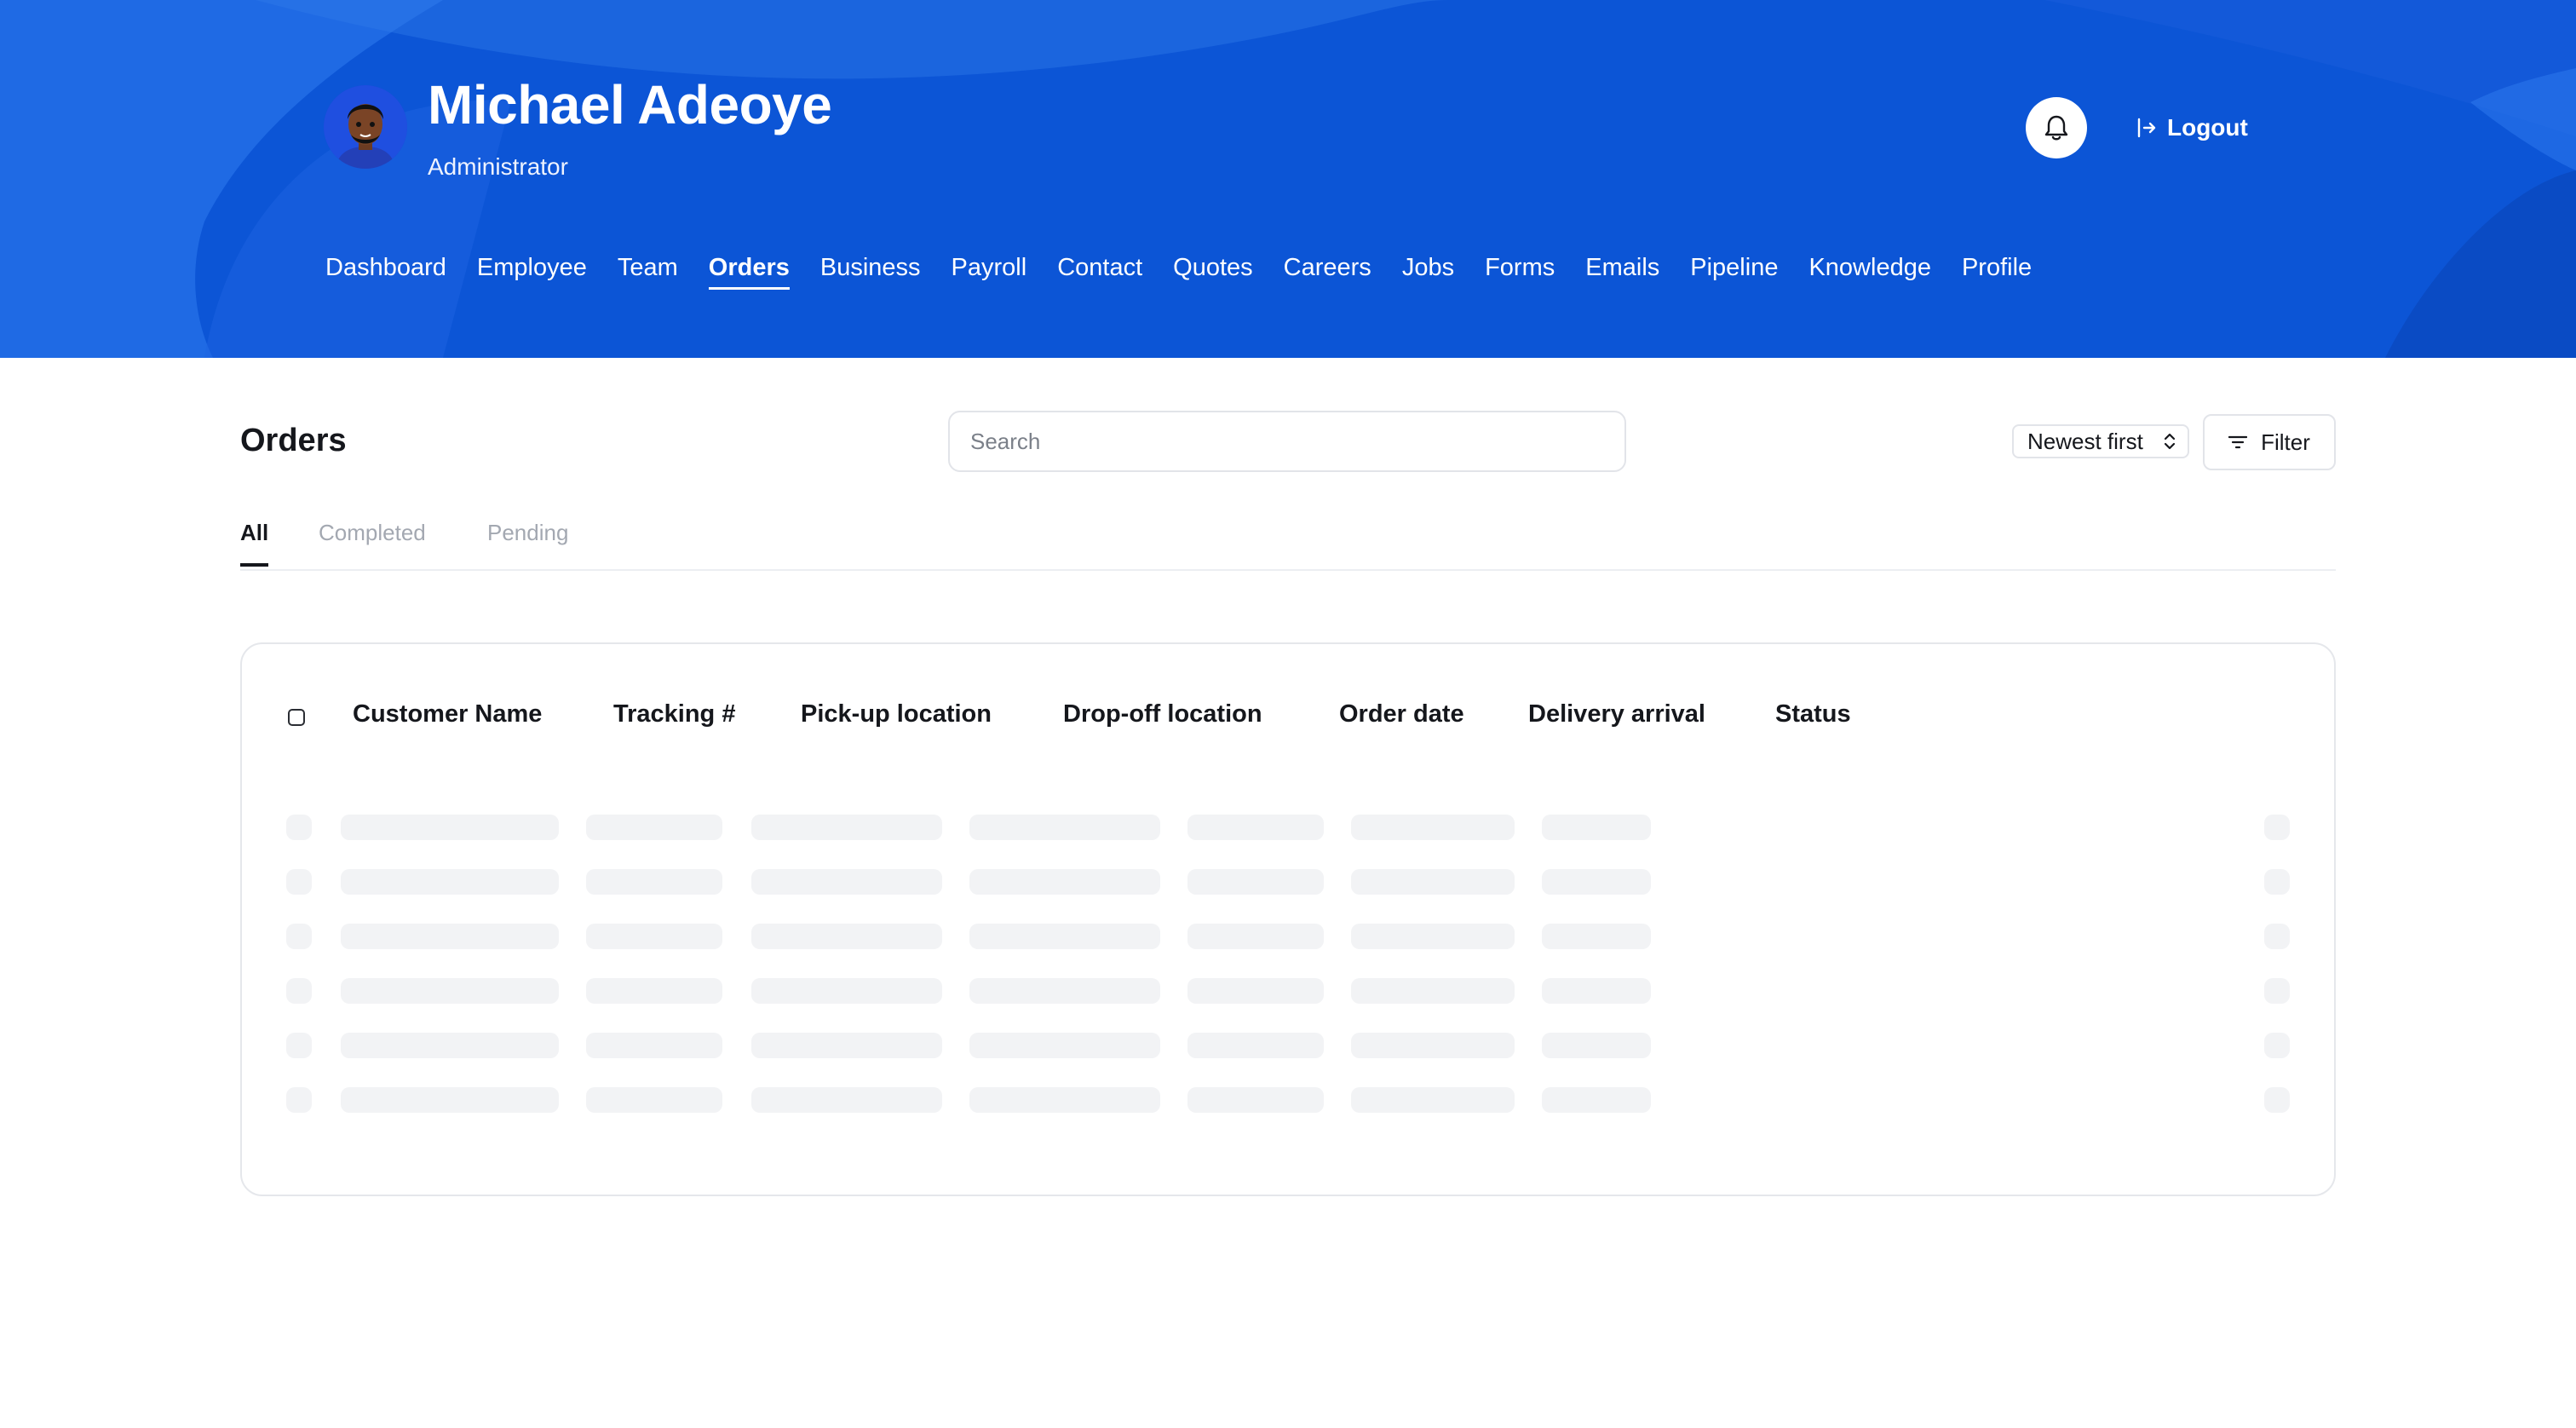  What do you see at coordinates (2238, 442) in the screenshot?
I see `filter-icon` at bounding box center [2238, 442].